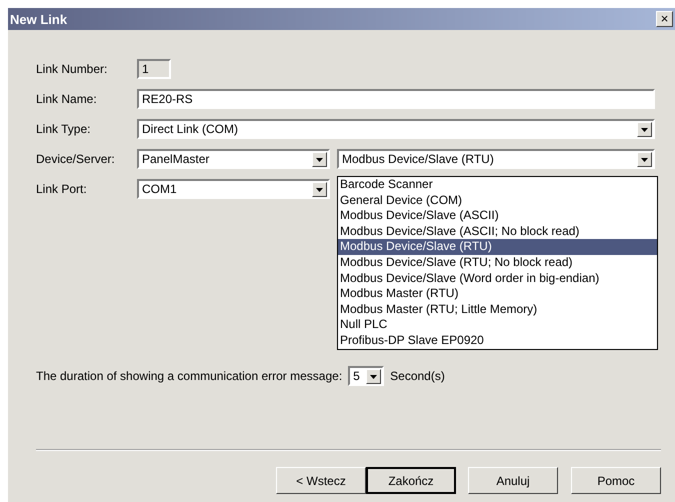 This screenshot has height=502, width=675. I want to click on field-label: Link Port:, so click(62, 189).